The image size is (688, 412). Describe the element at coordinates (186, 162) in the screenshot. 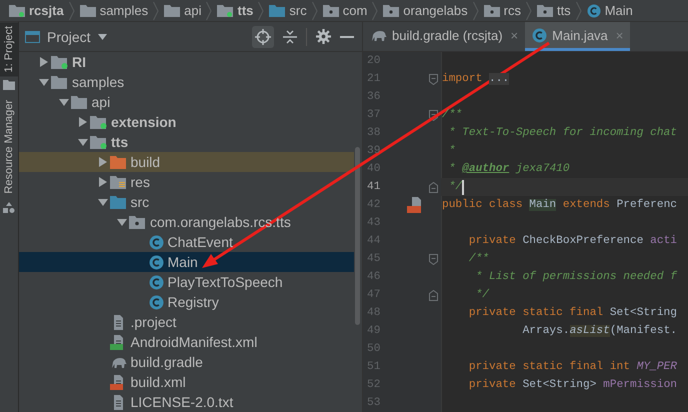

I see `tree-item: build` at that location.